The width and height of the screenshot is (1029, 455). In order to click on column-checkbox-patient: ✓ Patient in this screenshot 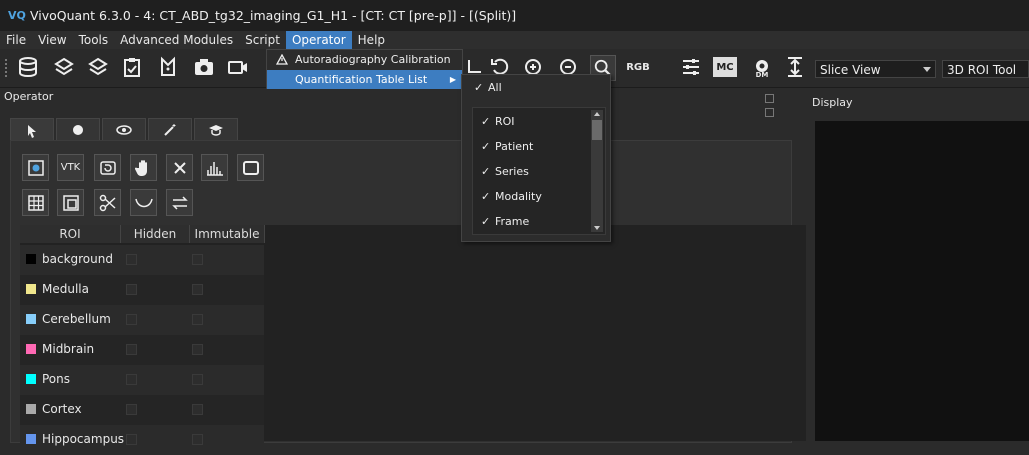, I will do `click(507, 146)`.